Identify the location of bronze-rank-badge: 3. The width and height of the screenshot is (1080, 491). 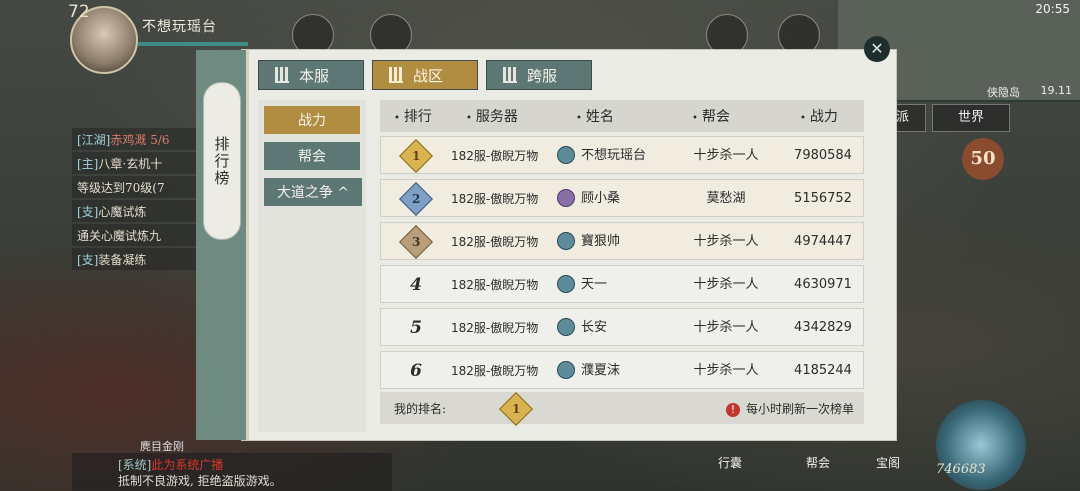
(416, 241).